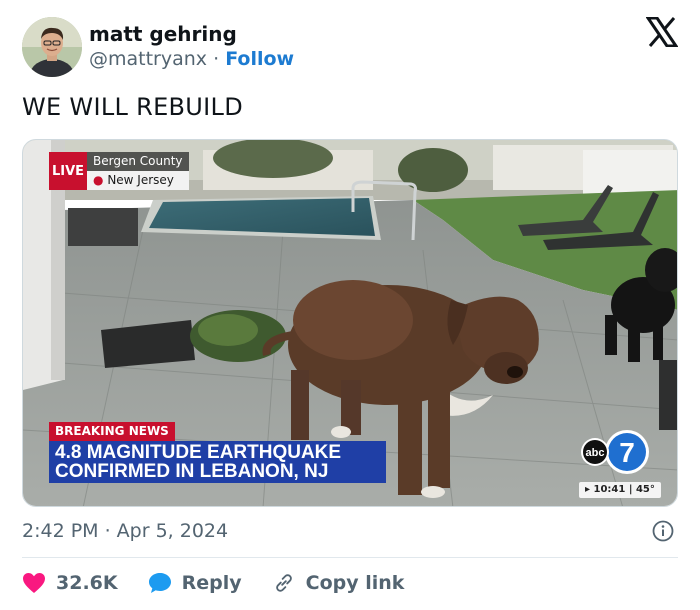 This screenshot has height=610, width=700. I want to click on author-handle-row: @mattryanx · Follow, so click(191, 59).